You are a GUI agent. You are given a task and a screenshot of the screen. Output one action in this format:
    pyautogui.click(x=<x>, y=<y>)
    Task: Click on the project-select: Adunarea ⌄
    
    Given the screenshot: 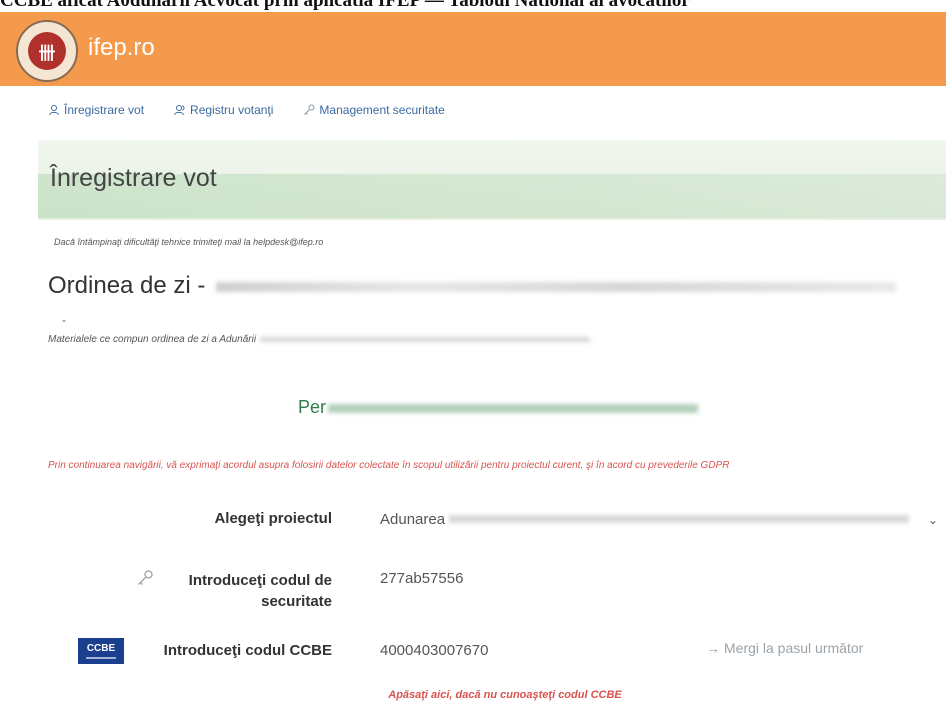 What is the action you would take?
    pyautogui.click(x=663, y=519)
    